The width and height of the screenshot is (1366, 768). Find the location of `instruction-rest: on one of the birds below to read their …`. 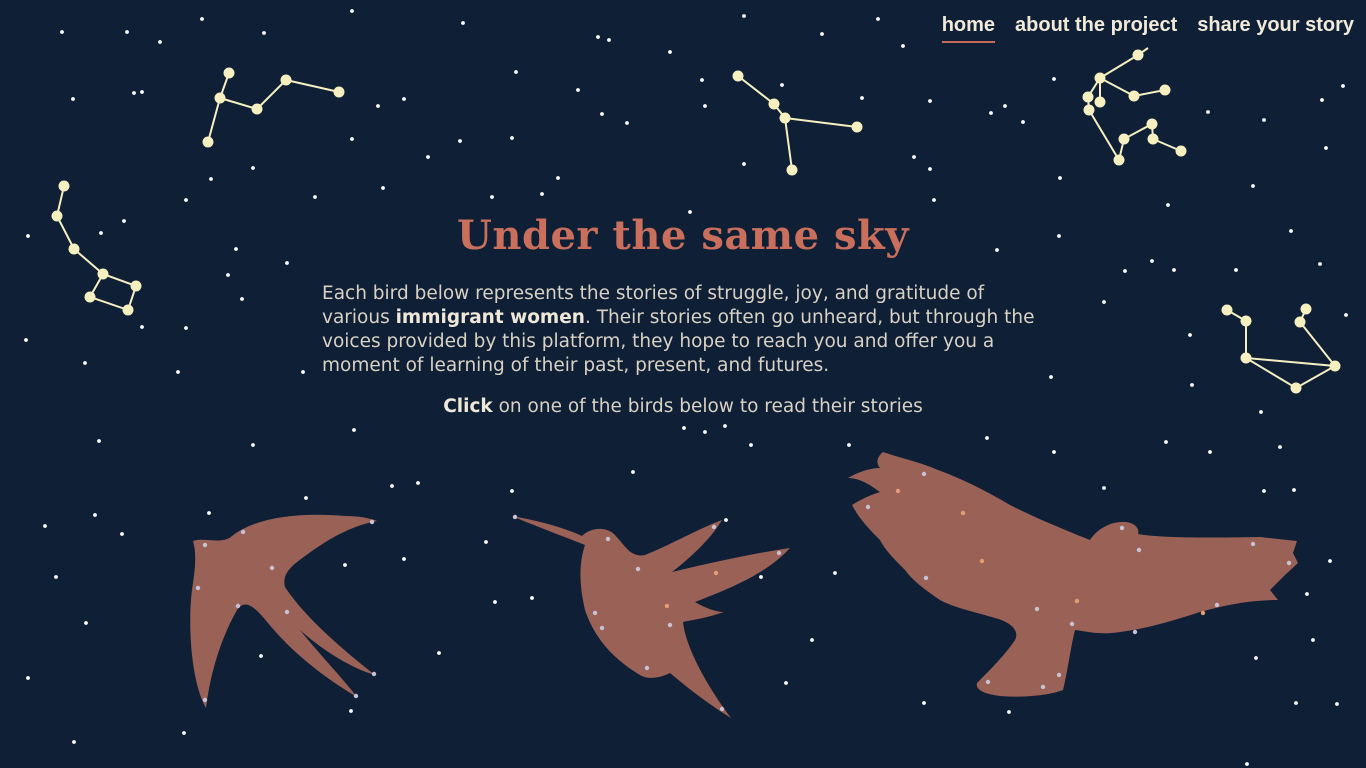

instruction-rest: on one of the birds below to read their … is located at coordinates (707, 406).